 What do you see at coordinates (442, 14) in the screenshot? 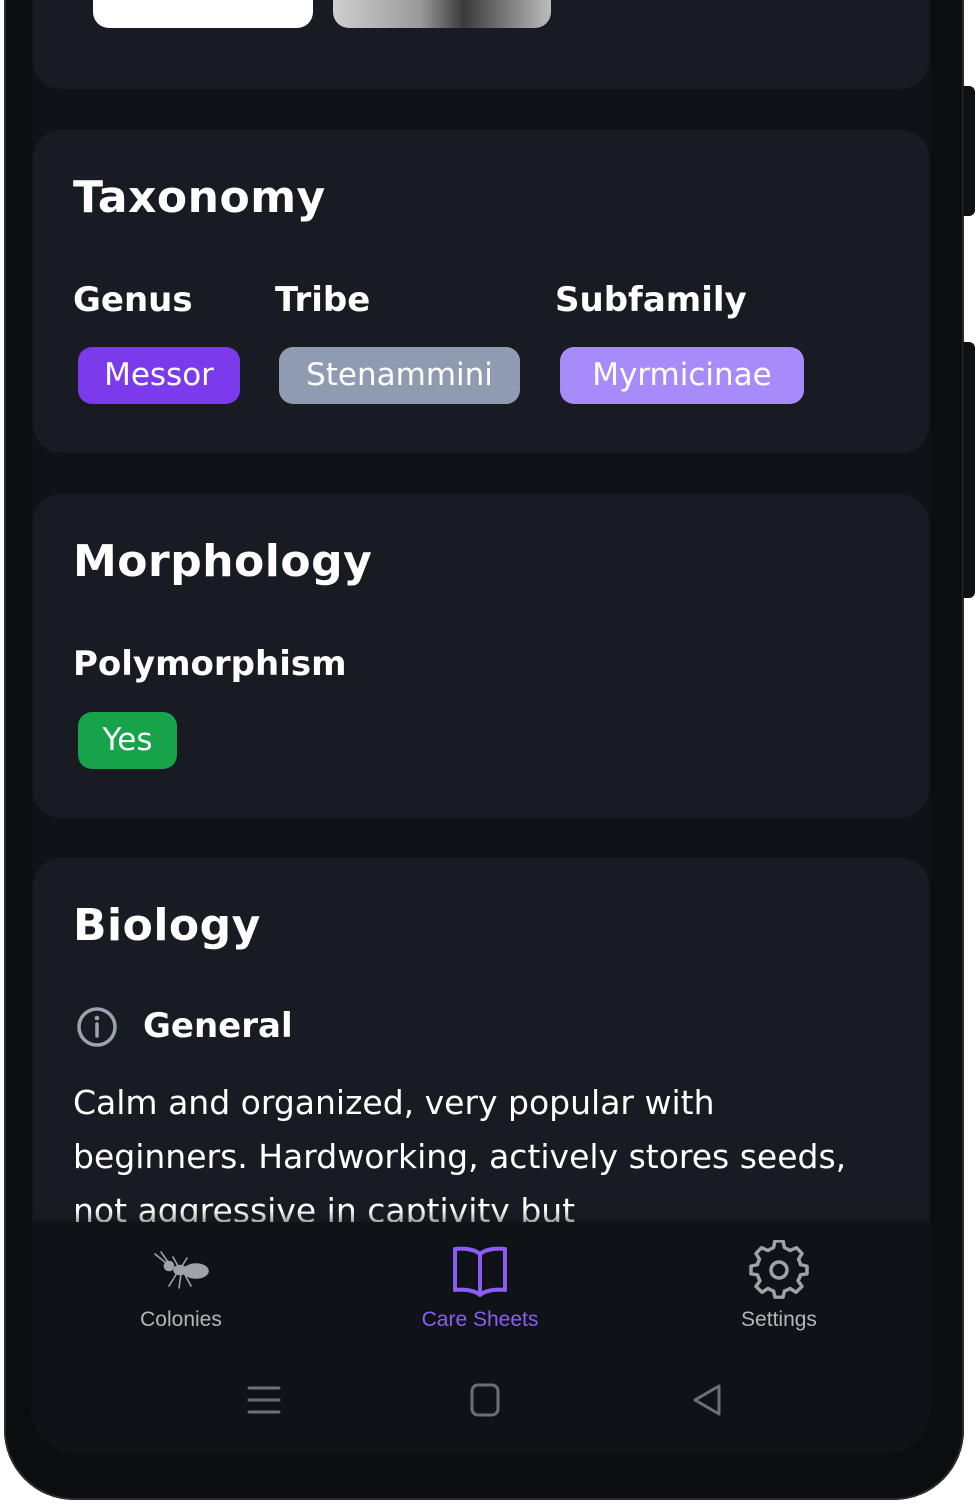
I see `species-photo-thumbnail` at bounding box center [442, 14].